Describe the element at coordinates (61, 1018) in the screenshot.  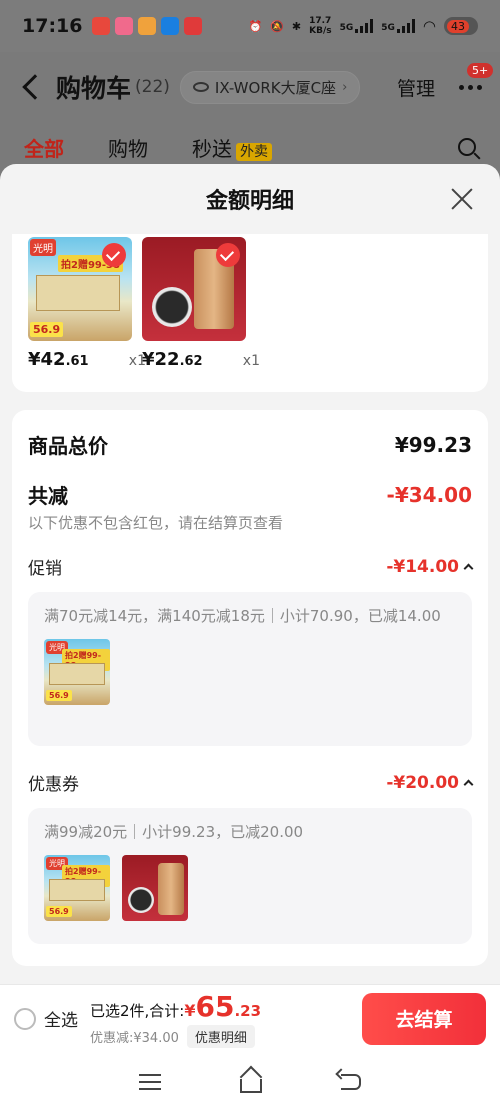
I see `select-all-label: 全选` at that location.